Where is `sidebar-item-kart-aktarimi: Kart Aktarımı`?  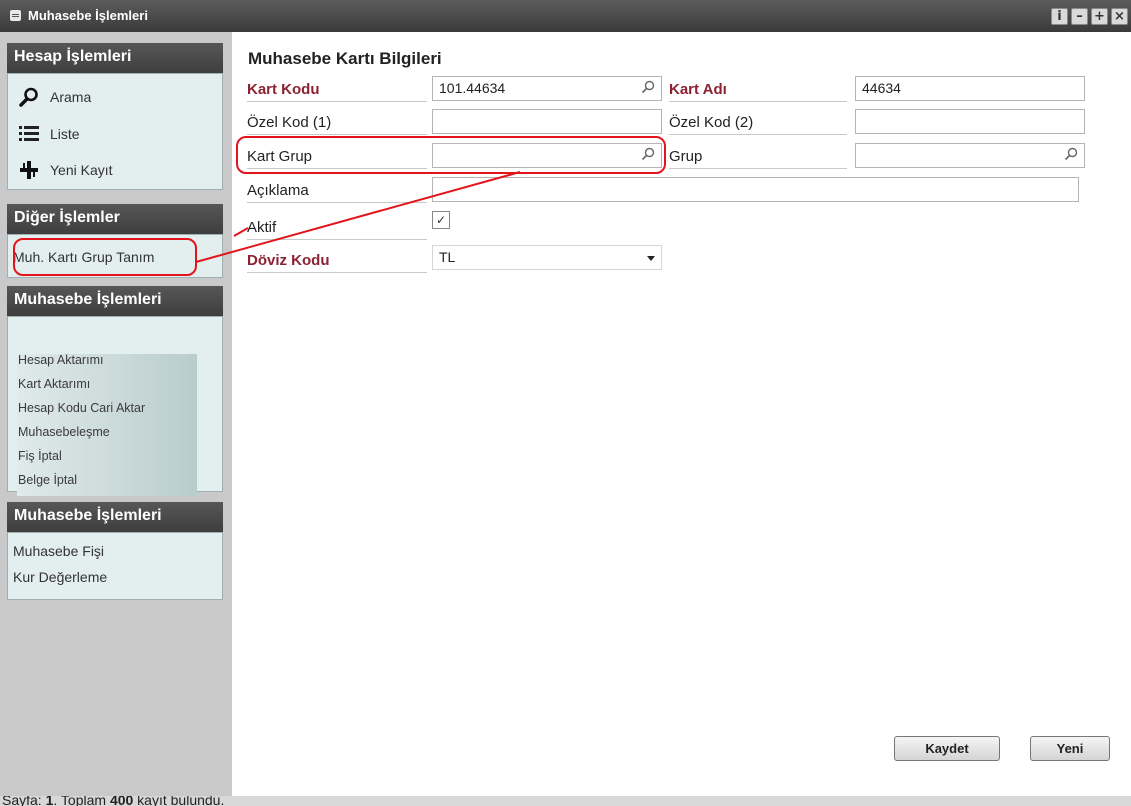
sidebar-item-kart-aktarimi: Kart Aktarımı is located at coordinates (54, 384).